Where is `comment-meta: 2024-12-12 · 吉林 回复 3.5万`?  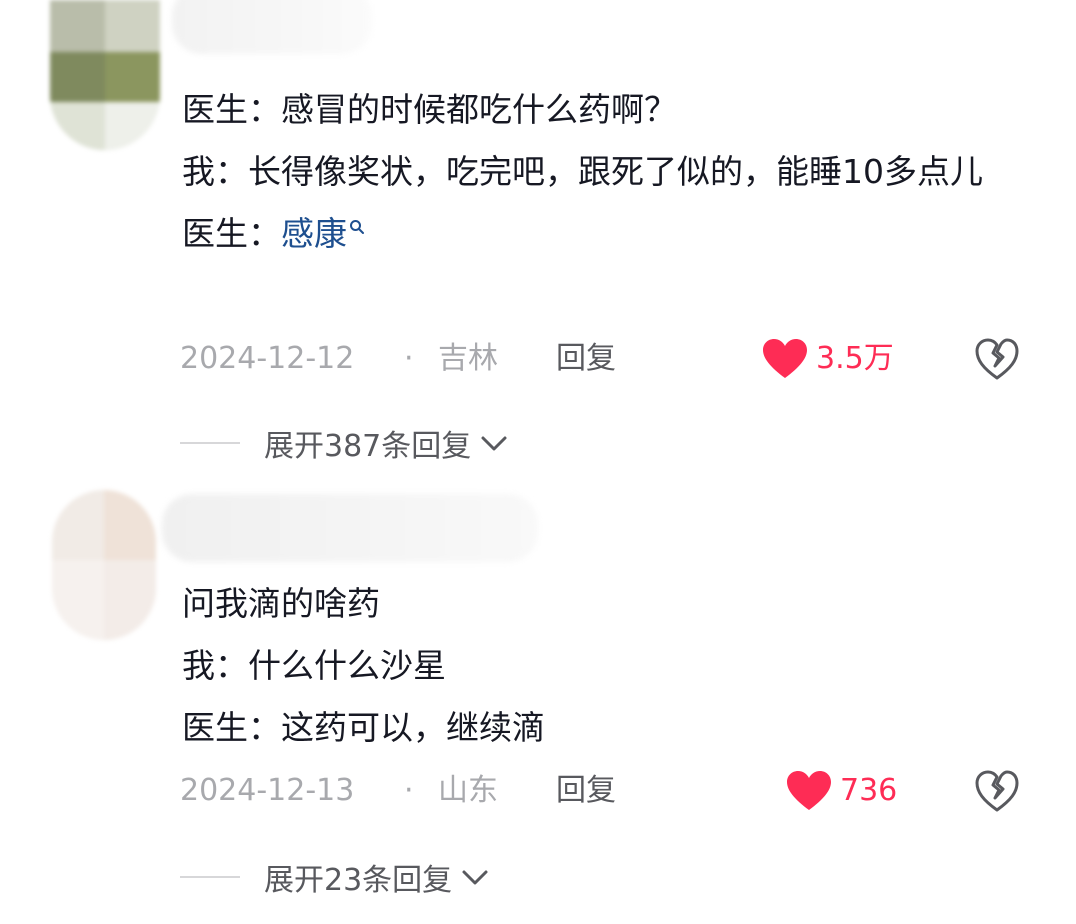 comment-meta: 2024-12-12 · 吉林 回复 3.5万 is located at coordinates (610, 359).